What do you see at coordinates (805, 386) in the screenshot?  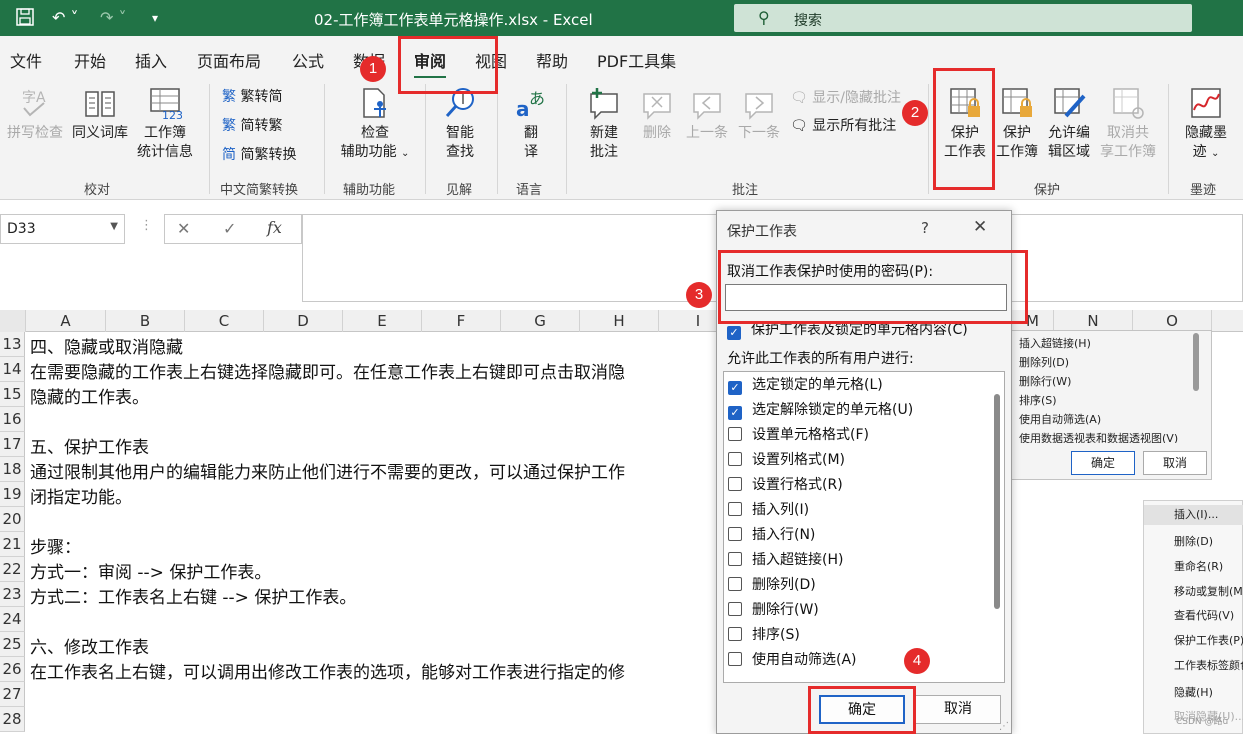 I see `permission-item: ✓ 选定锁定的单元格(L)` at bounding box center [805, 386].